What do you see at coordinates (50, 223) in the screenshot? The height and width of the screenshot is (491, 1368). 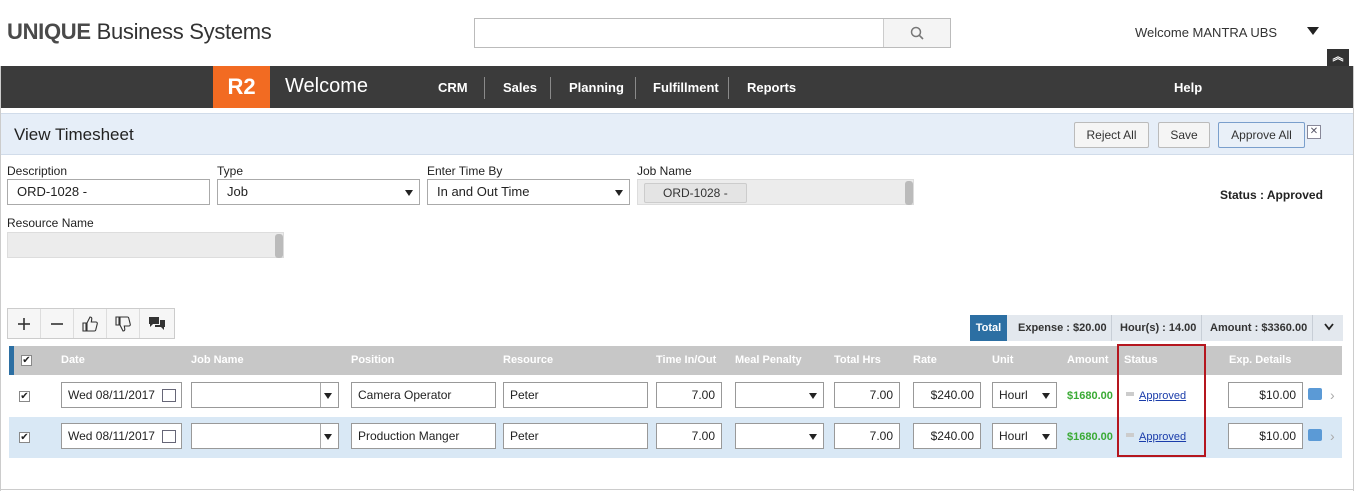 I see `resource-name-label: Resource Name` at bounding box center [50, 223].